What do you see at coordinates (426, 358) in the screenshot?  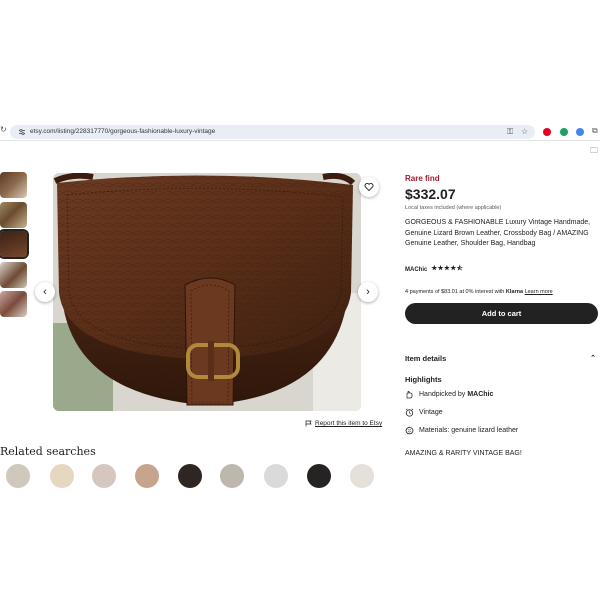 I see `item-details-heading: Item details` at bounding box center [426, 358].